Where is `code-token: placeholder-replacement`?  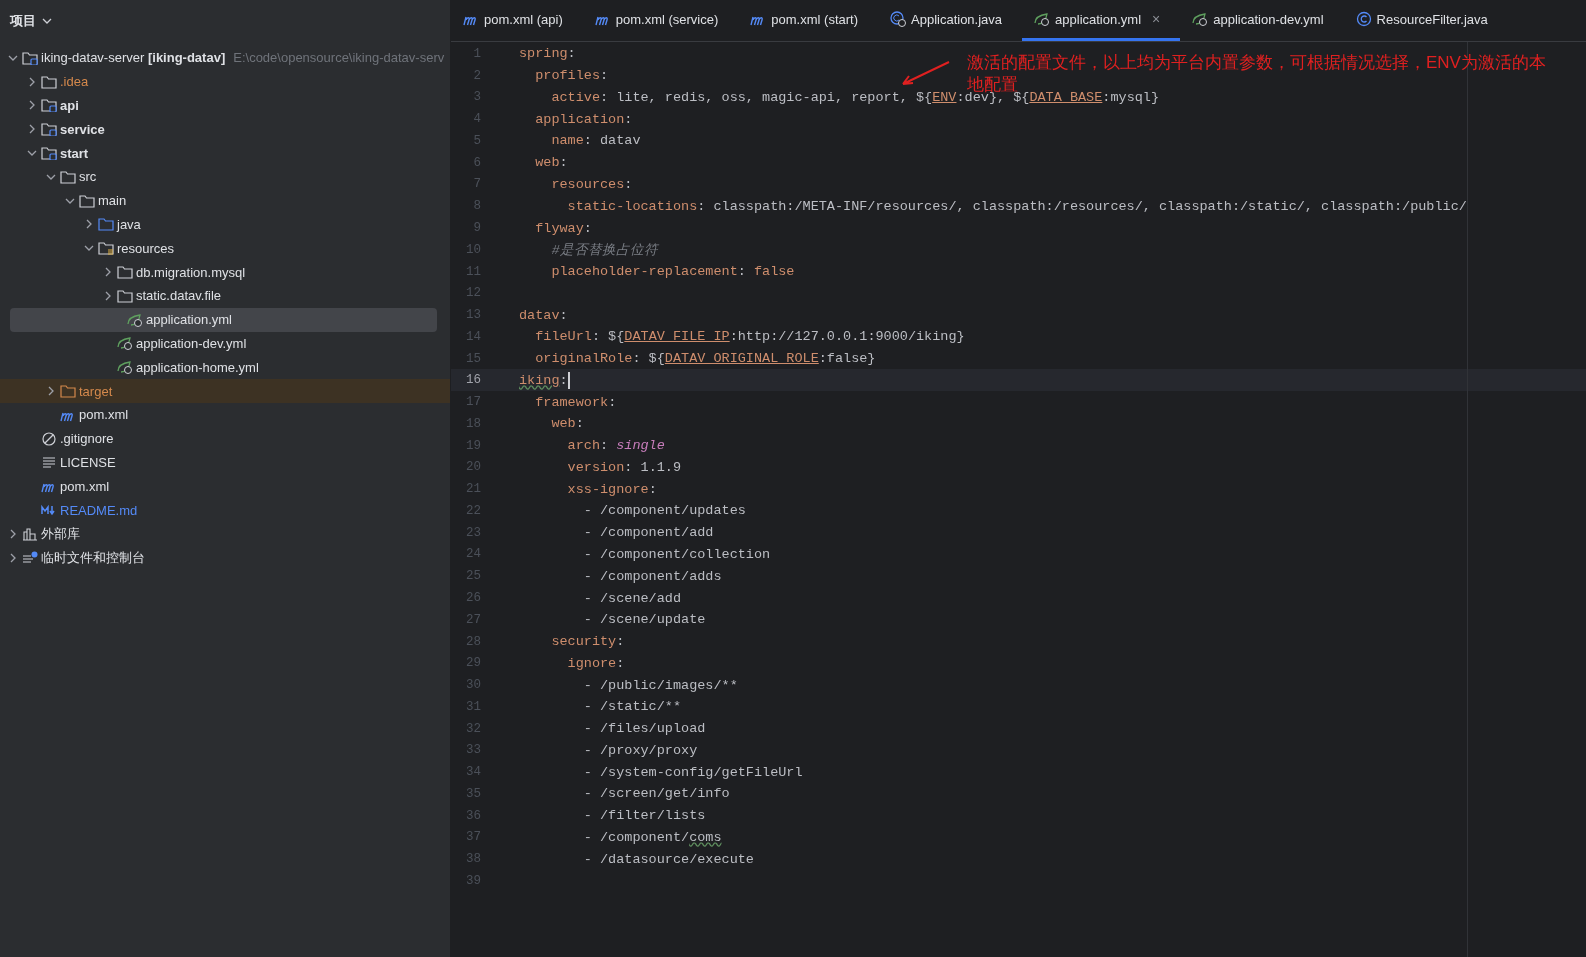
code-token: placeholder-replacement is located at coordinates (644, 272).